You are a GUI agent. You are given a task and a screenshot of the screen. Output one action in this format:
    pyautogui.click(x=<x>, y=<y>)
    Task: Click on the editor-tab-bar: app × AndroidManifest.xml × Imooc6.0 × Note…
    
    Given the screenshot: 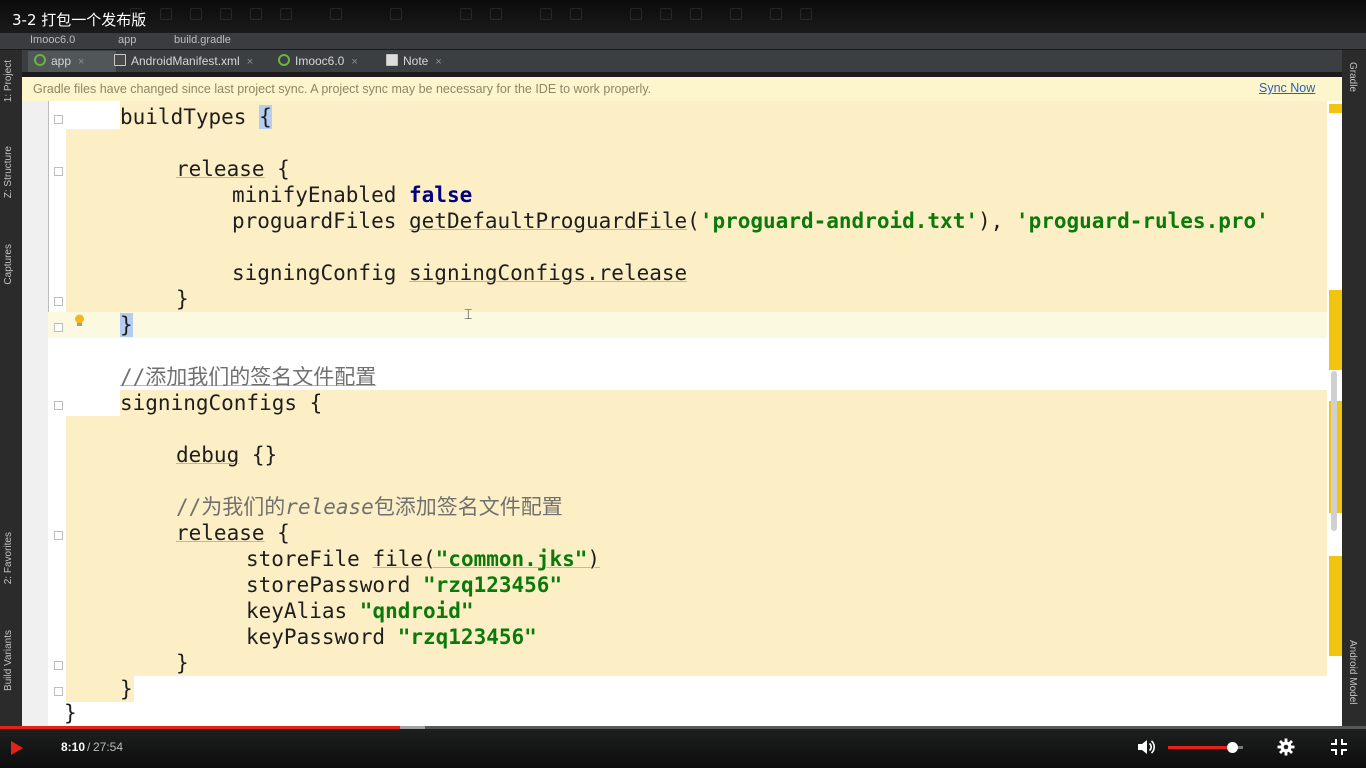 What is the action you would take?
    pyautogui.click(x=682, y=61)
    